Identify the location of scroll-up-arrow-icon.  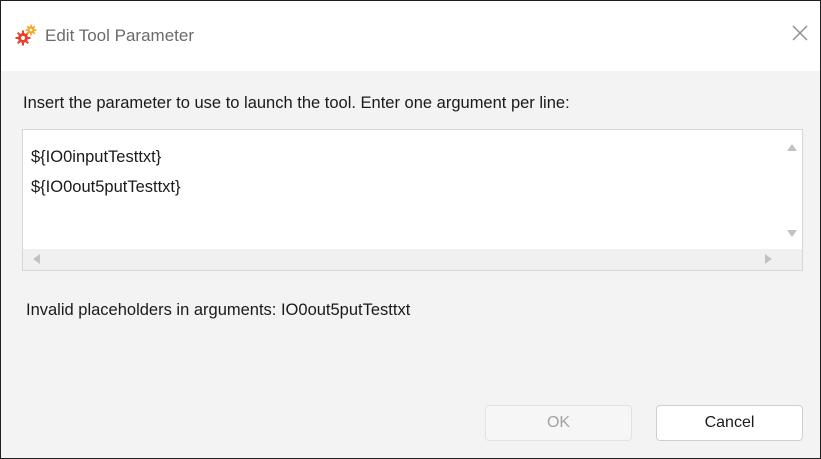
(792, 147).